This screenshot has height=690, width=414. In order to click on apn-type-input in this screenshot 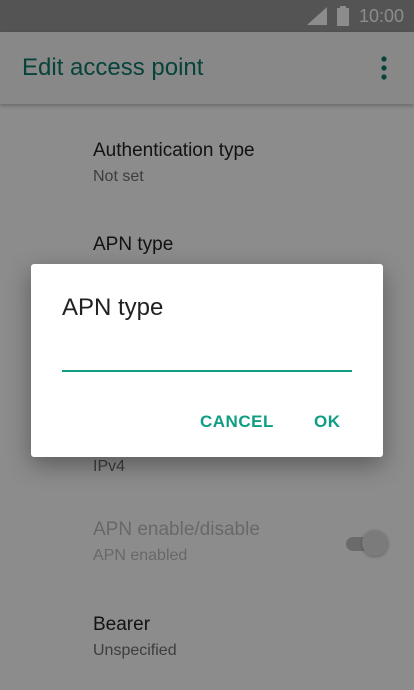, I will do `click(207, 357)`.